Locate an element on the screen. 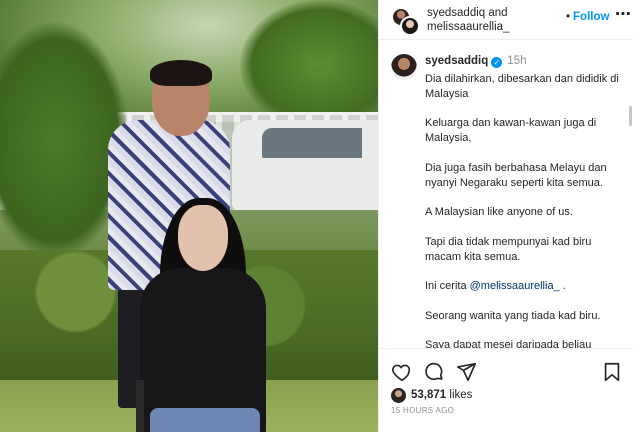 This screenshot has height=432, width=633. caption-paragraph: Saya dapat mesej daripada beliau is located at coordinates (508, 343).